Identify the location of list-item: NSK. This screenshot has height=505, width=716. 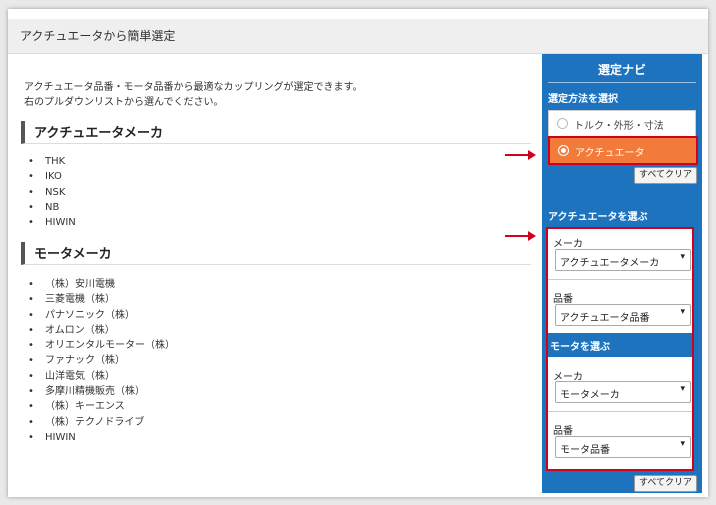
(52, 192).